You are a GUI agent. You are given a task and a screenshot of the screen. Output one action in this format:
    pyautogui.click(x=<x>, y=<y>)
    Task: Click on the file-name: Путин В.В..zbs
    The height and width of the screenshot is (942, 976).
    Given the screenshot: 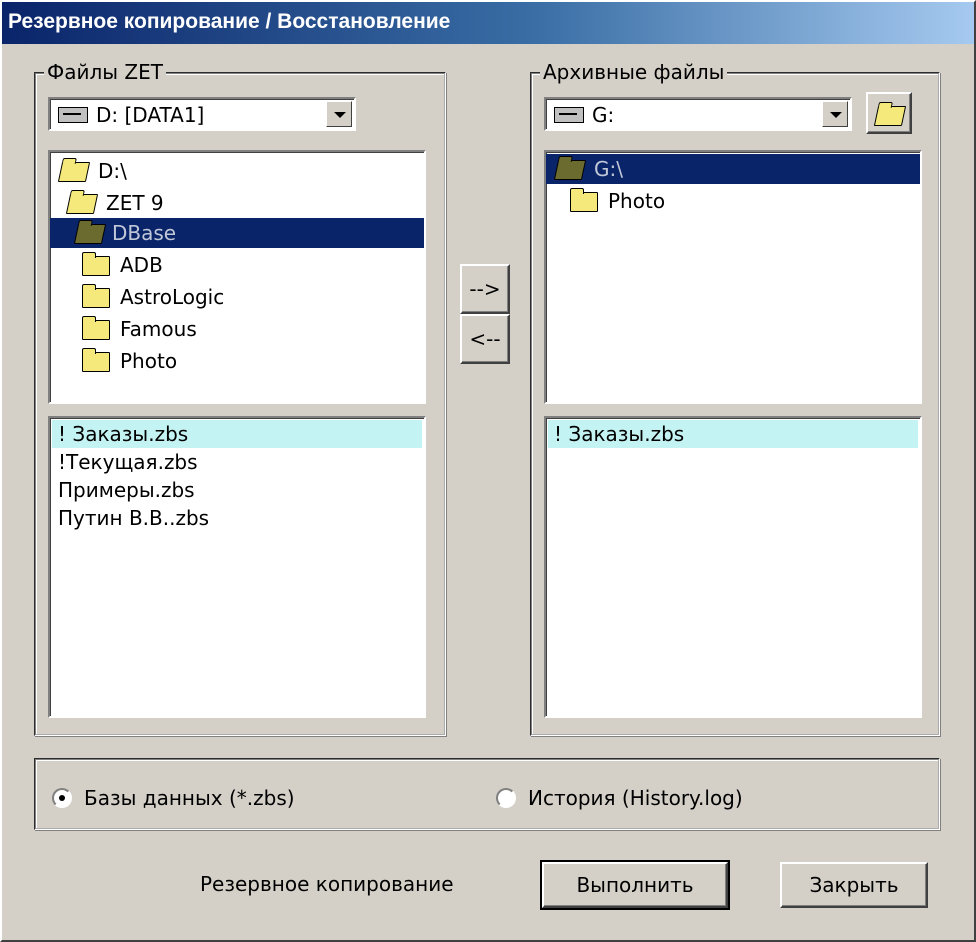 What is the action you would take?
    pyautogui.click(x=134, y=518)
    